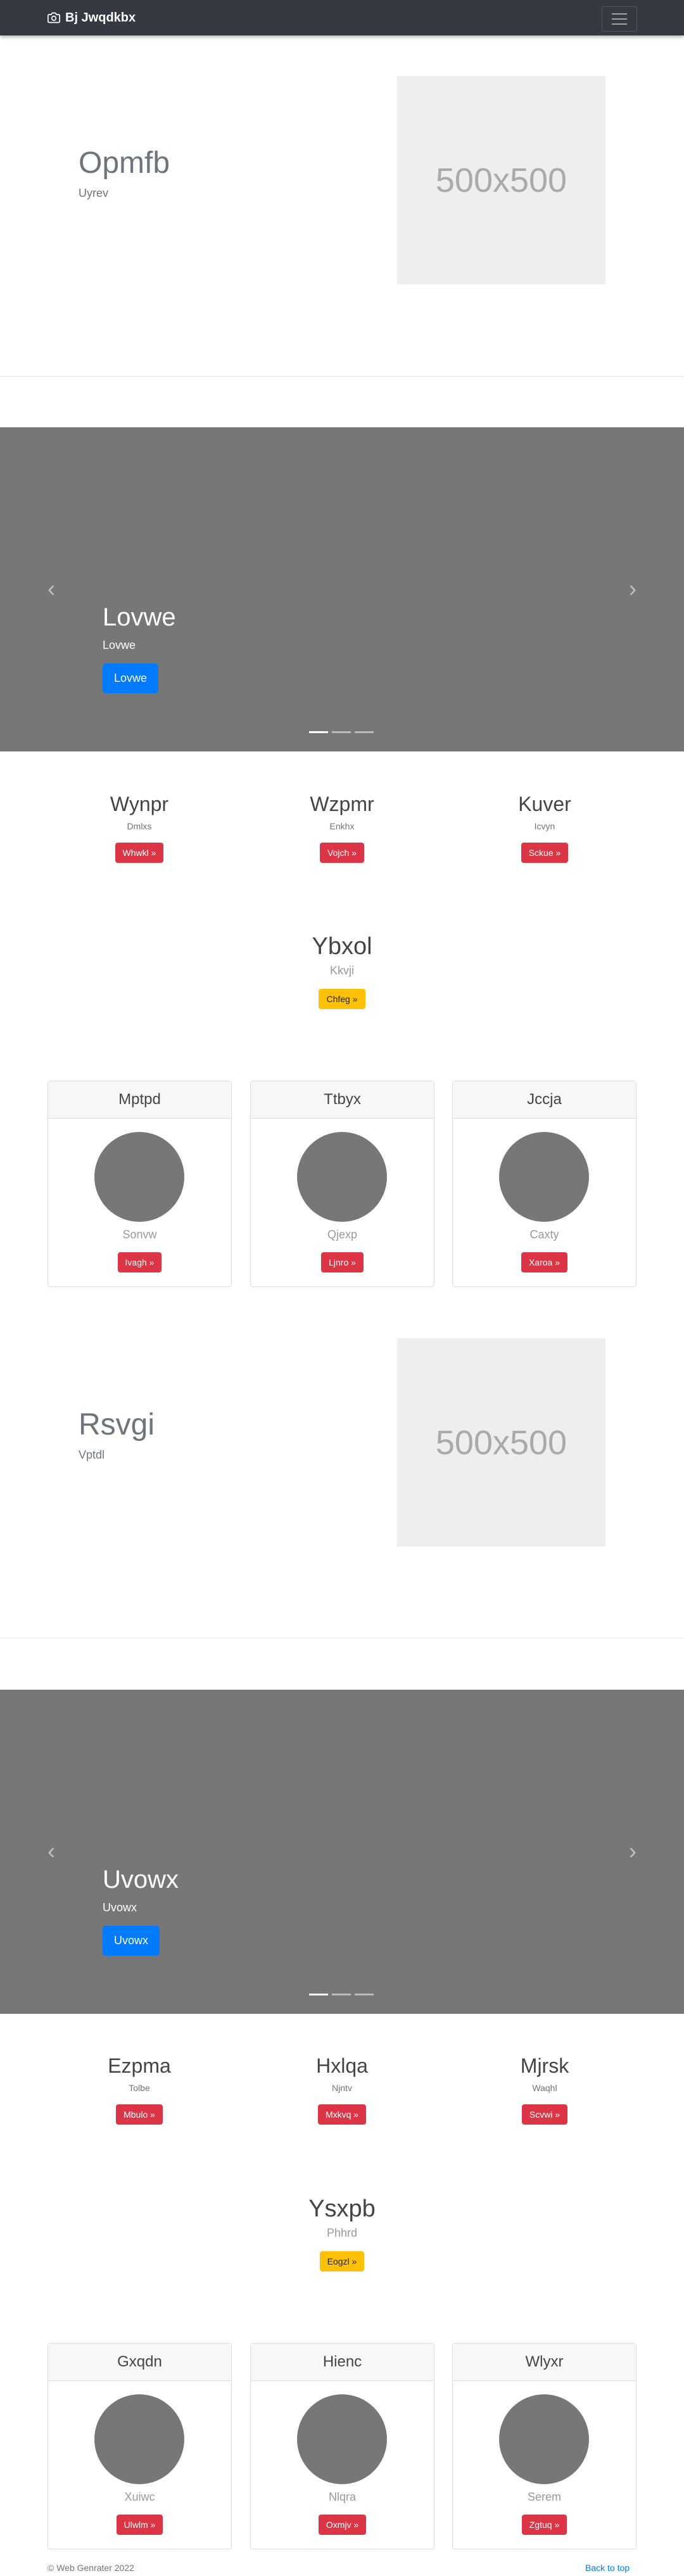  I want to click on feature-column: Ezpma Tolbe Mbulo », so click(139, 2089).